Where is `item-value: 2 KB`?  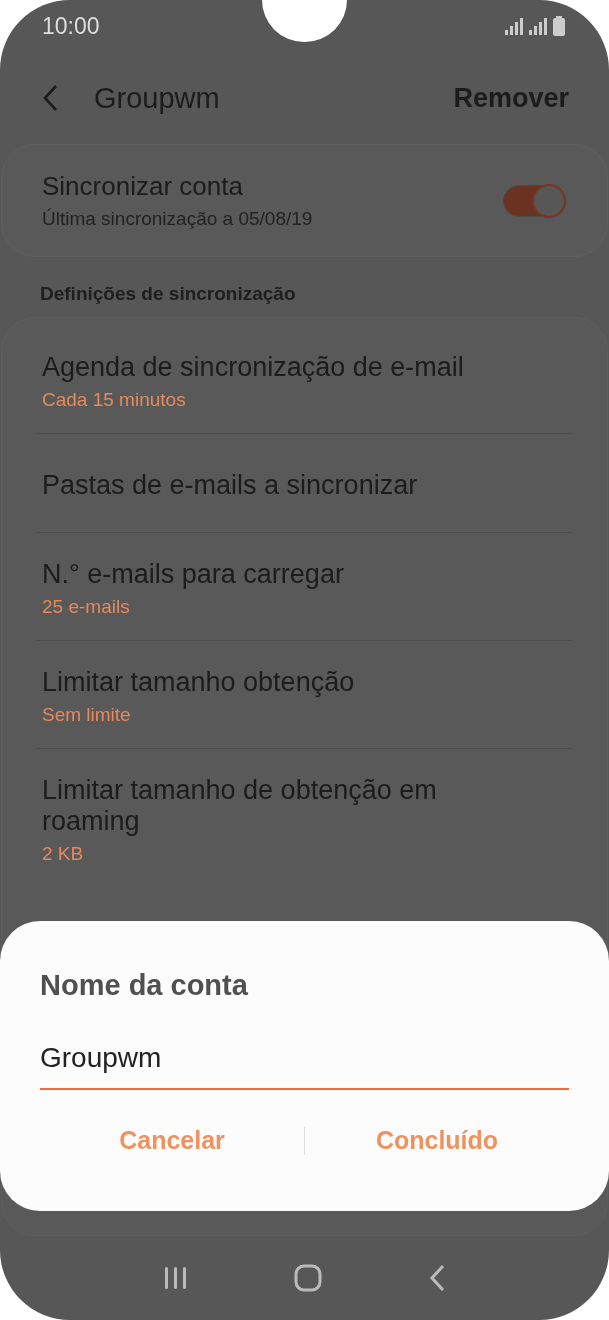 item-value: 2 KB is located at coordinates (63, 854).